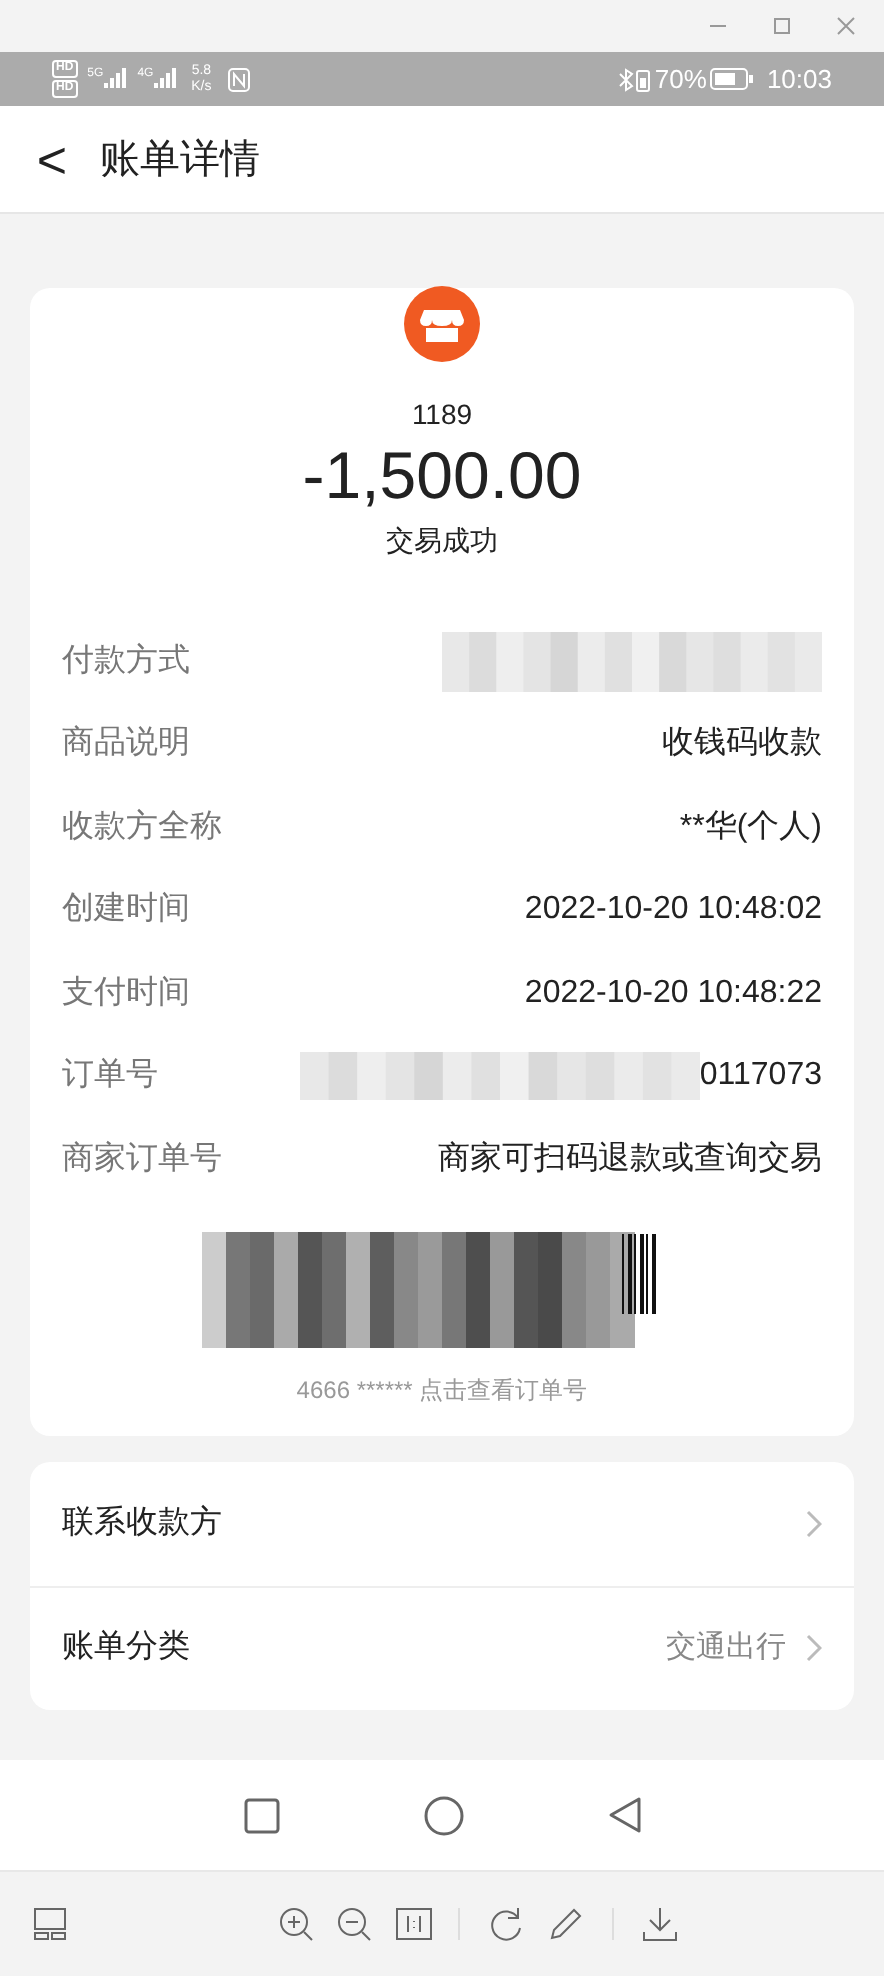  What do you see at coordinates (742, 744) in the screenshot?
I see `field-value: 收钱码收款` at bounding box center [742, 744].